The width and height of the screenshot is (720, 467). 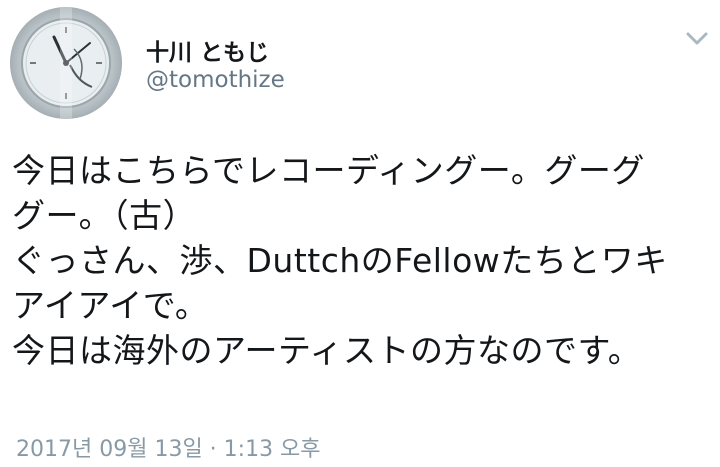 What do you see at coordinates (110, 305) in the screenshot?
I see `tweet-text-line: アイアイで。` at bounding box center [110, 305].